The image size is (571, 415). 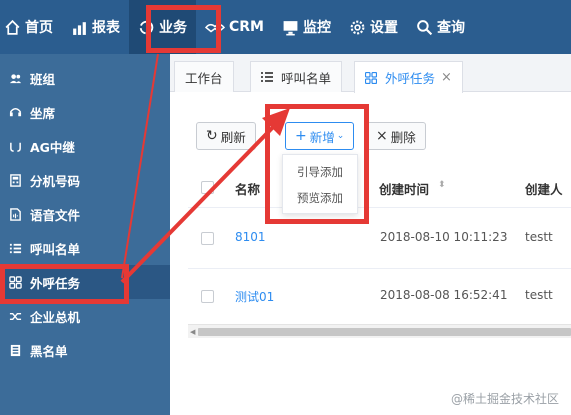 What do you see at coordinates (85, 146) in the screenshot?
I see `sidebar-item-ag-relay: AG中继` at bounding box center [85, 146].